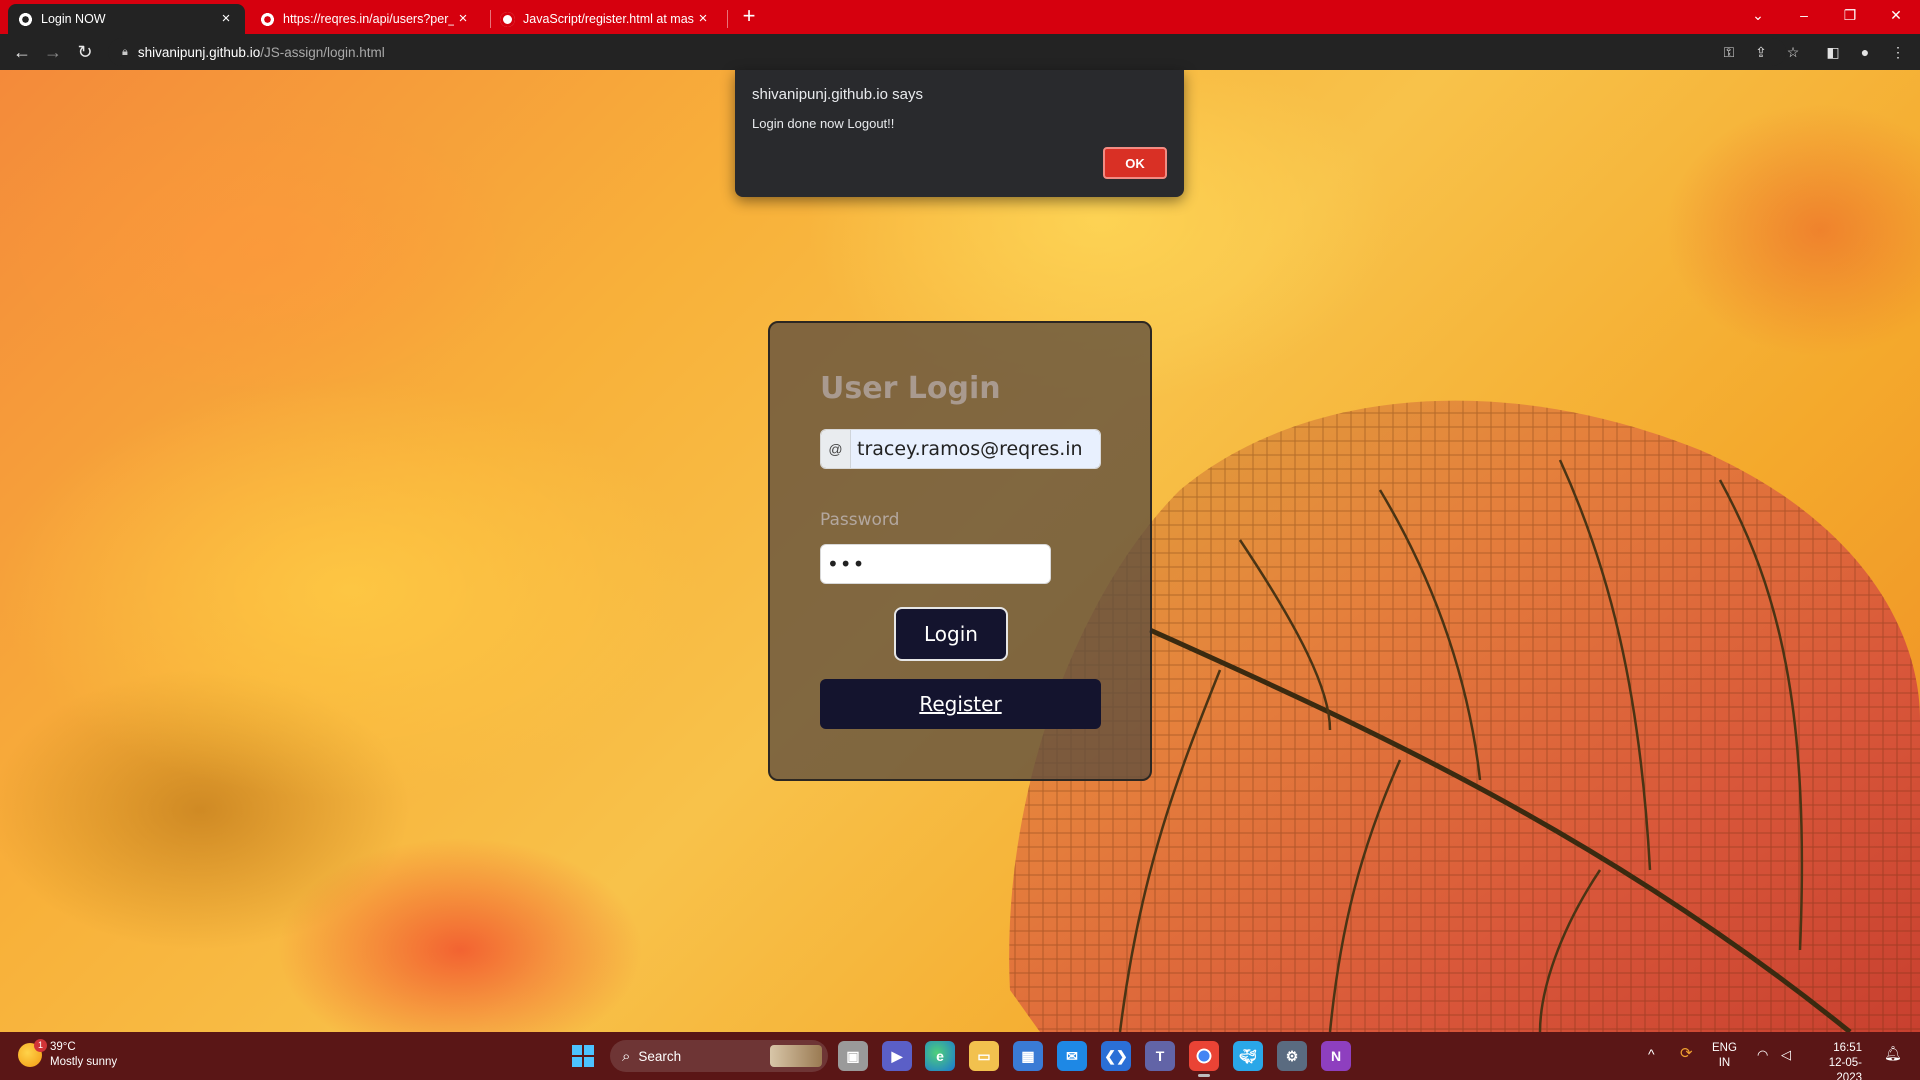  Describe the element at coordinates (1072, 1056) in the screenshot. I see `mail-icon: ✉` at that location.